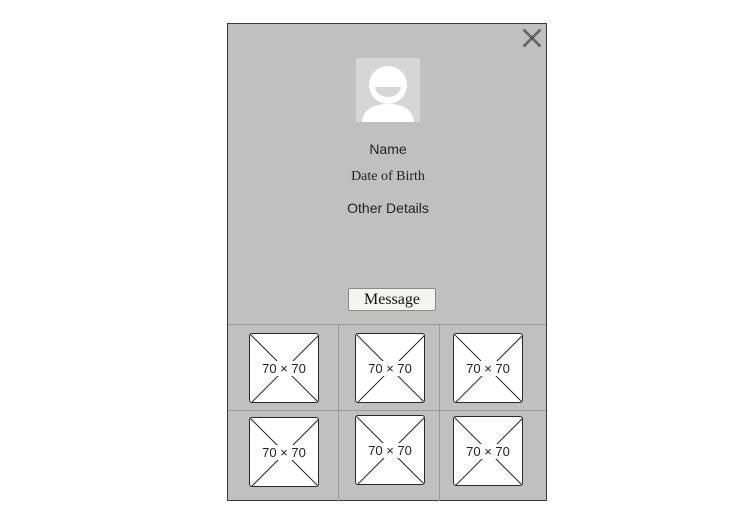 The height and width of the screenshot is (516, 733). Describe the element at coordinates (388, 208) in the screenshot. I see `profile-other-details: Other Details` at that location.